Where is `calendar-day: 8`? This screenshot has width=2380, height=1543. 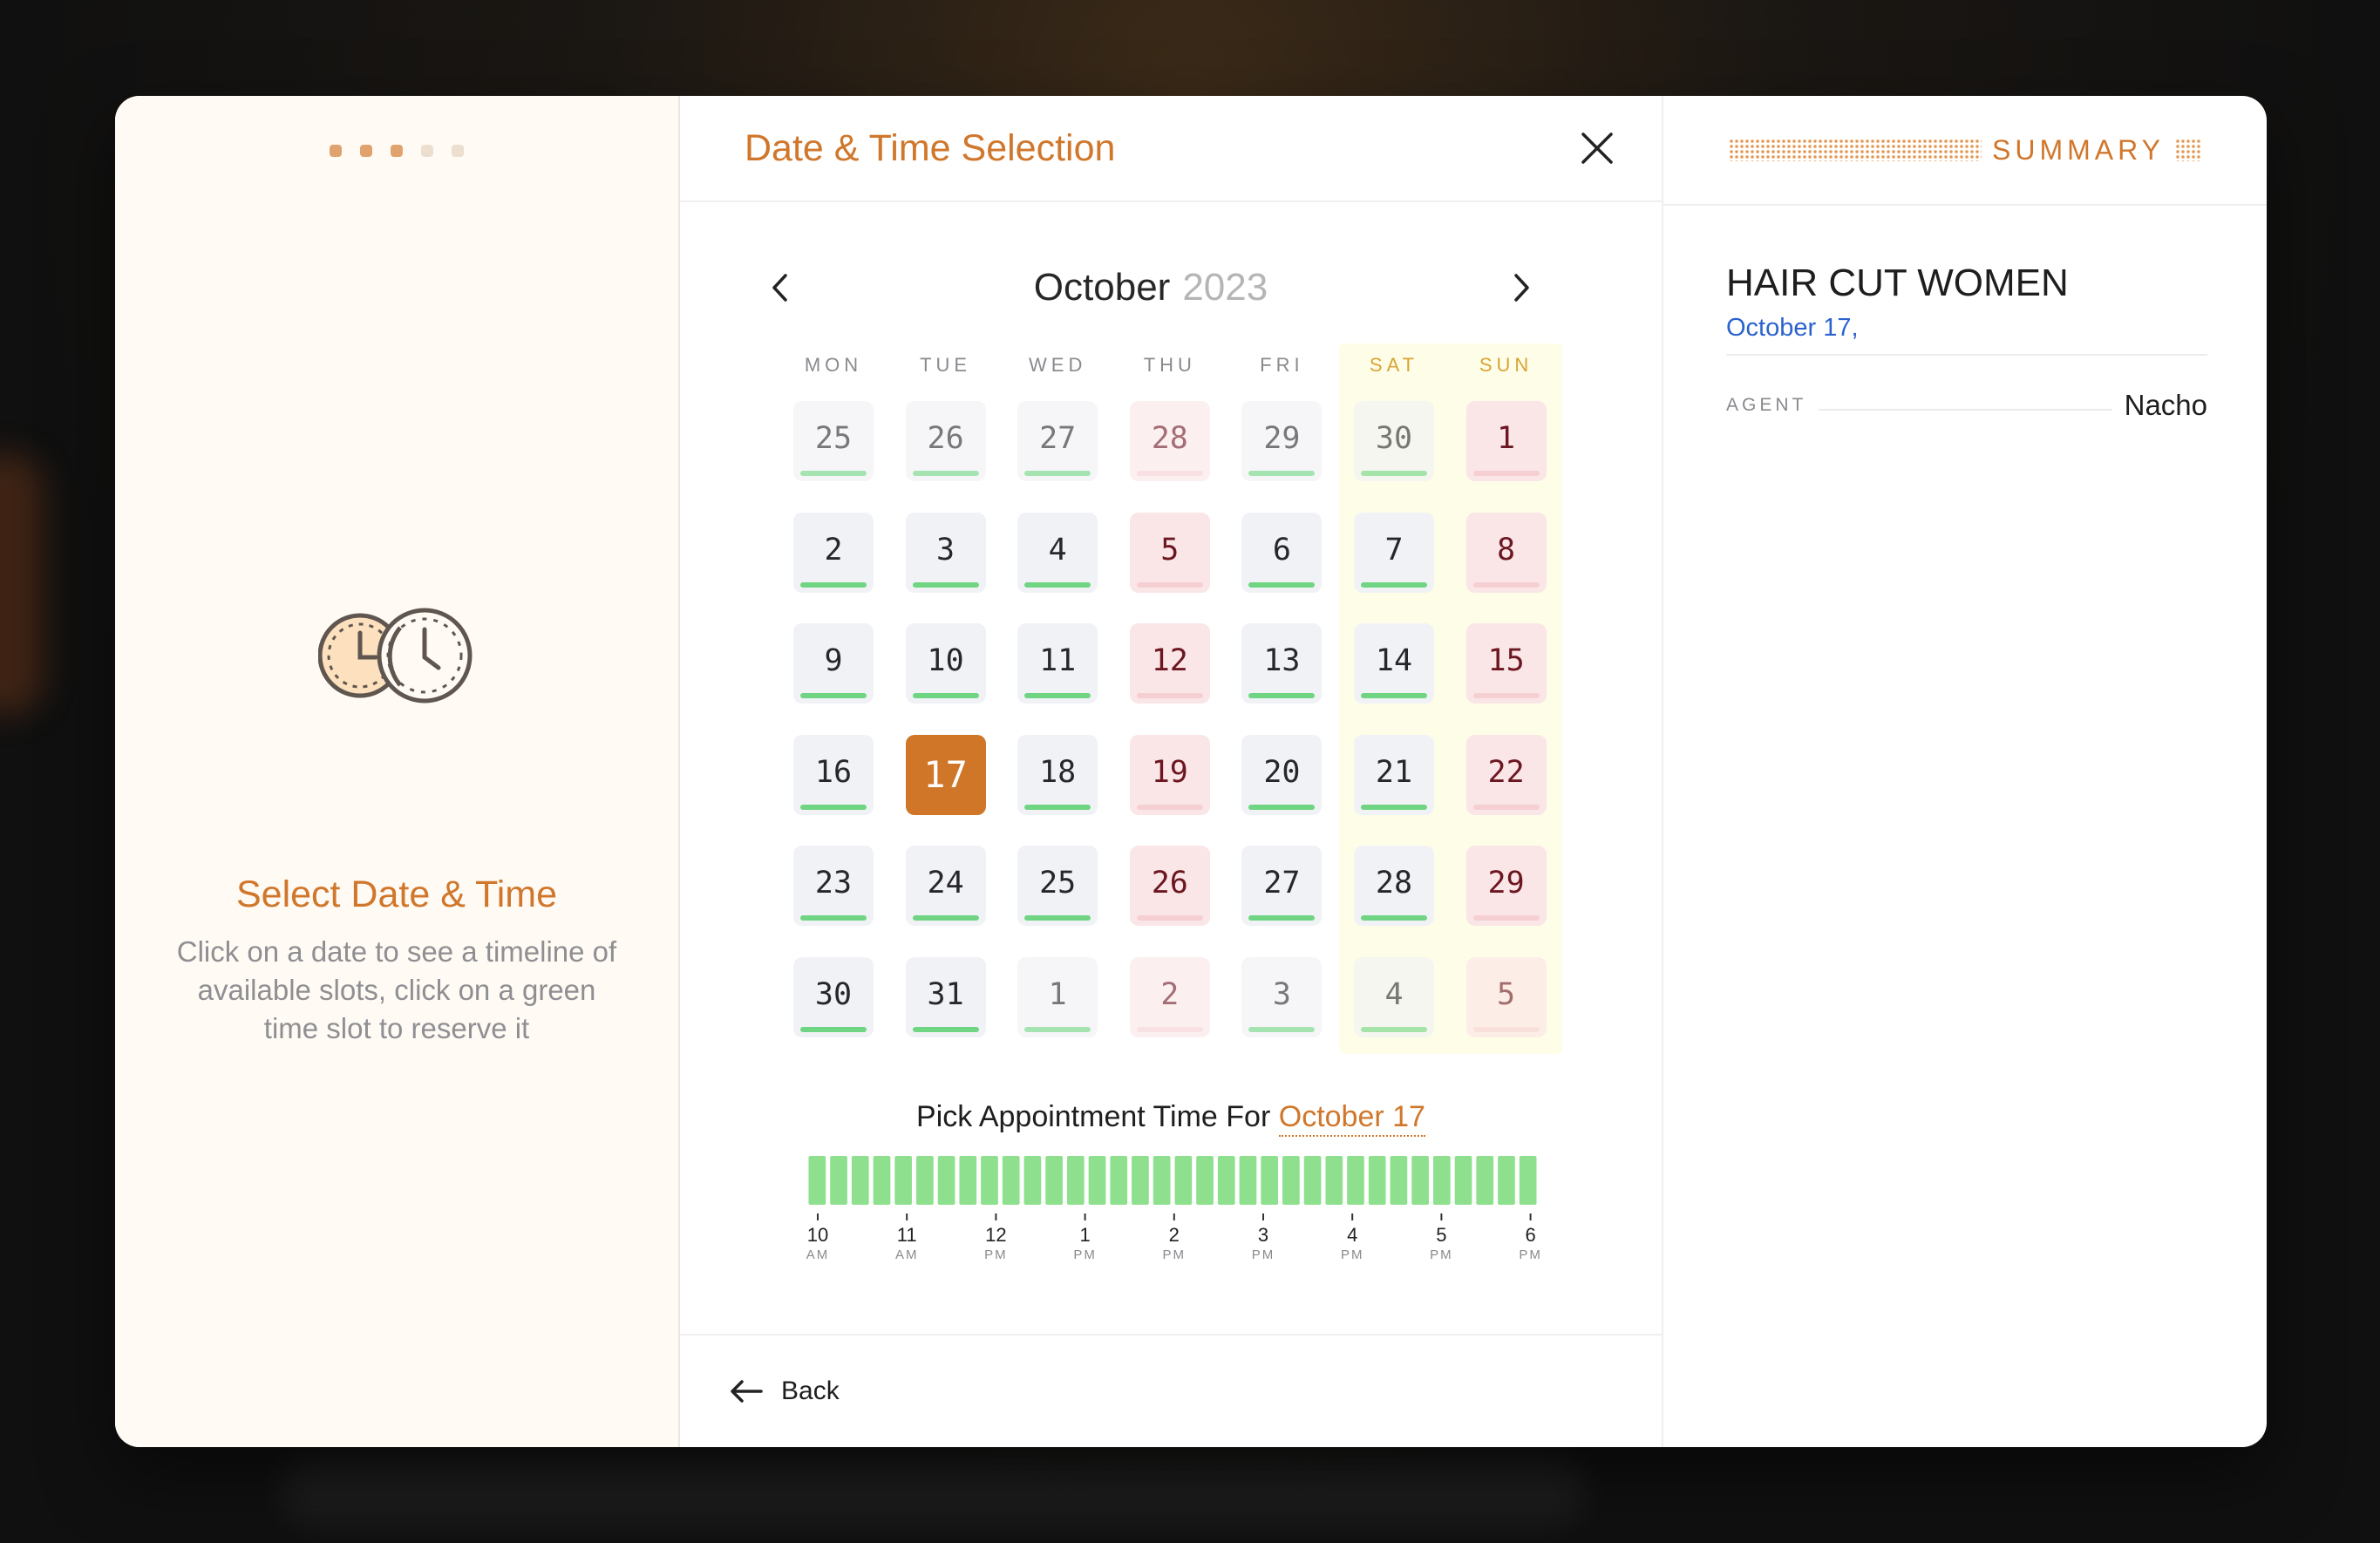
calendar-day: 8 is located at coordinates (1506, 552).